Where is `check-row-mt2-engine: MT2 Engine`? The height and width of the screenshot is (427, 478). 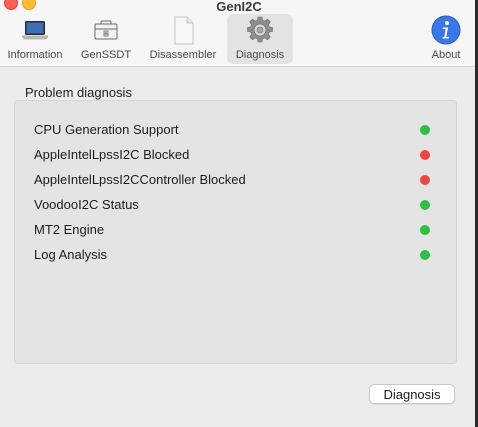 check-row-mt2-engine: MT2 Engine is located at coordinates (234, 230).